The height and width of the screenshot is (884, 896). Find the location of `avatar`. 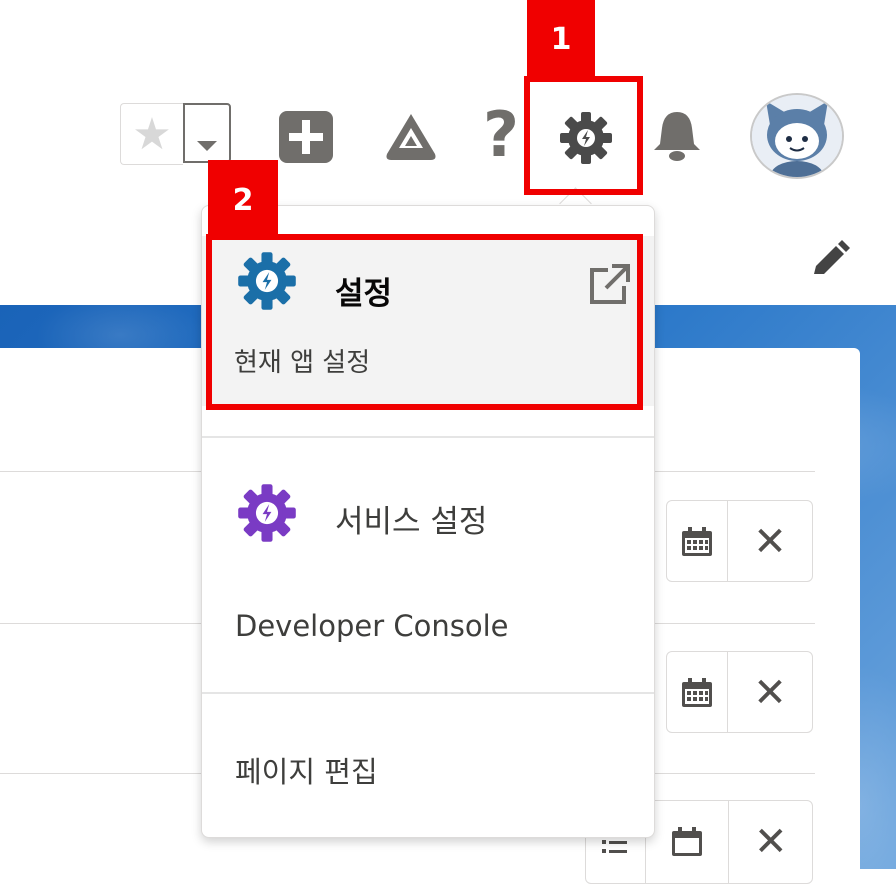

avatar is located at coordinates (797, 136).